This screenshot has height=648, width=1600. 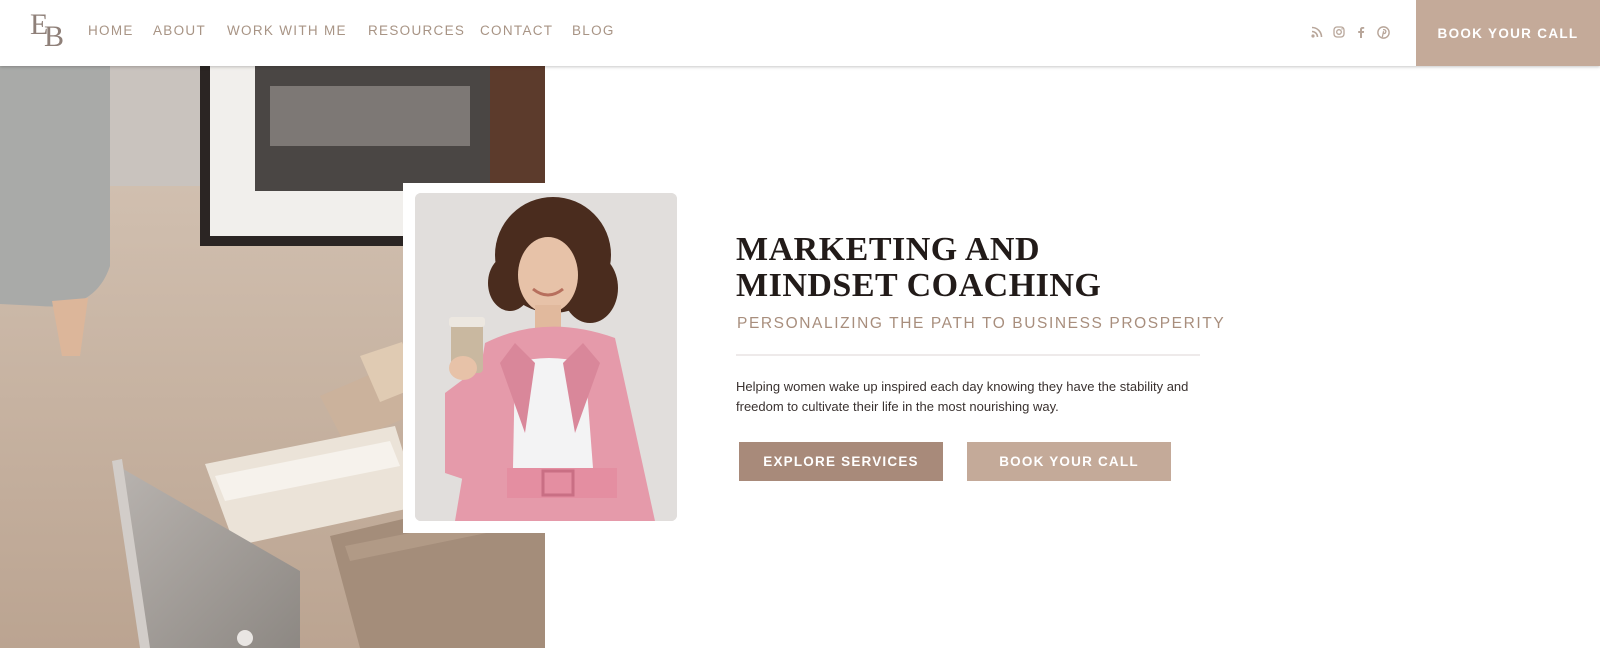 I want to click on nav-item-about: ABOUT, so click(x=179, y=30).